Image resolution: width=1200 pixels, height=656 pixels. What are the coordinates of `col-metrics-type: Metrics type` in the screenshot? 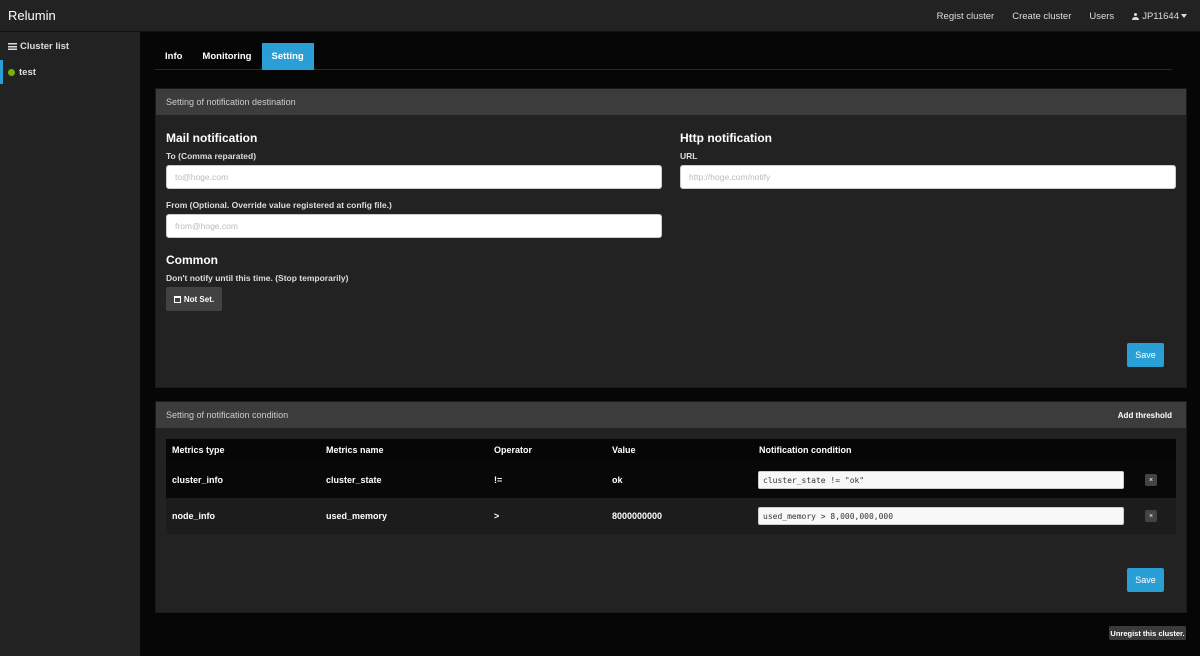 It's located at (198, 450).